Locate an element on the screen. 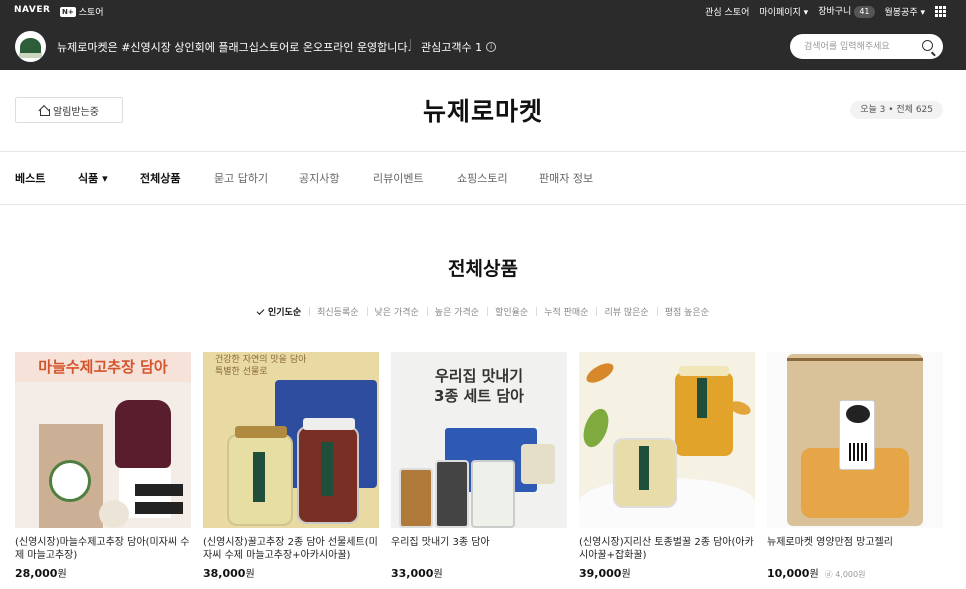 Image resolution: width=966 pixels, height=589 pixels. product-price: 28,000원 is located at coordinates (103, 572).